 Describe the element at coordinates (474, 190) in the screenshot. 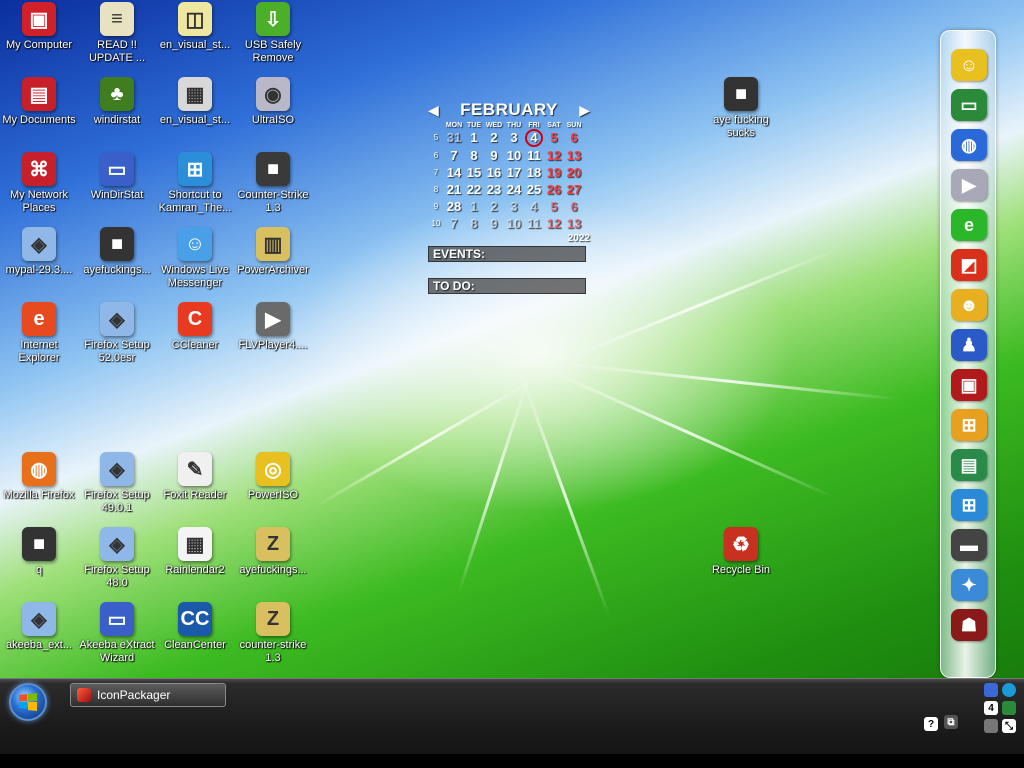

I see `calendar-day: 22` at that location.